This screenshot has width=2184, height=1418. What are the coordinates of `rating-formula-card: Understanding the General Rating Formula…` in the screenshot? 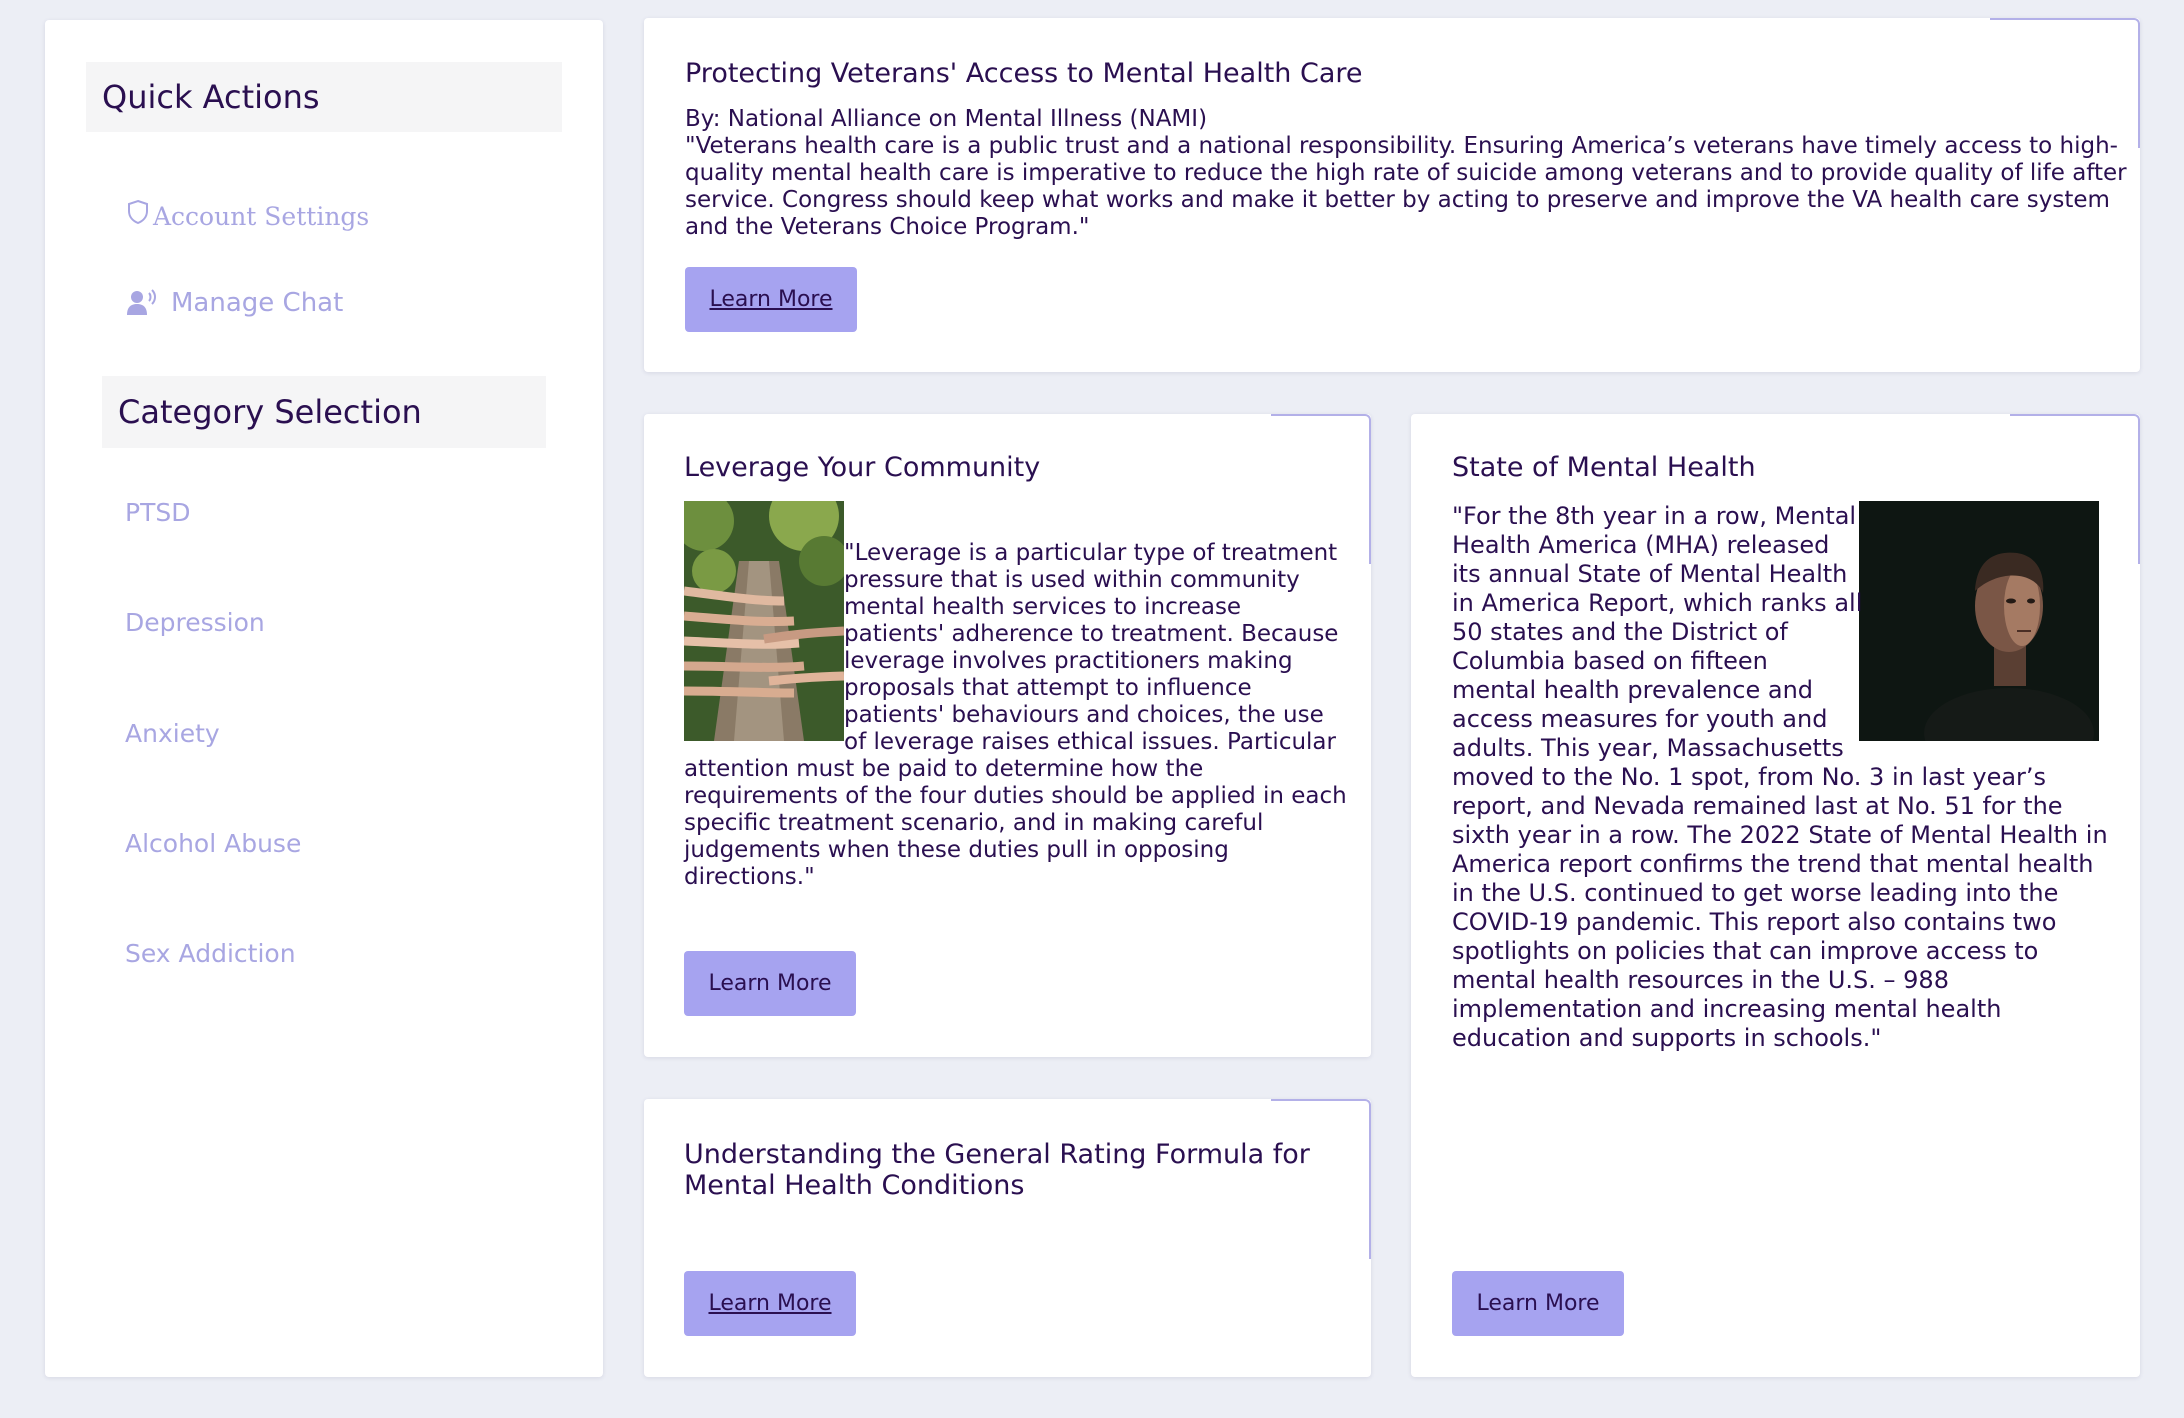 It's located at (1007, 1238).